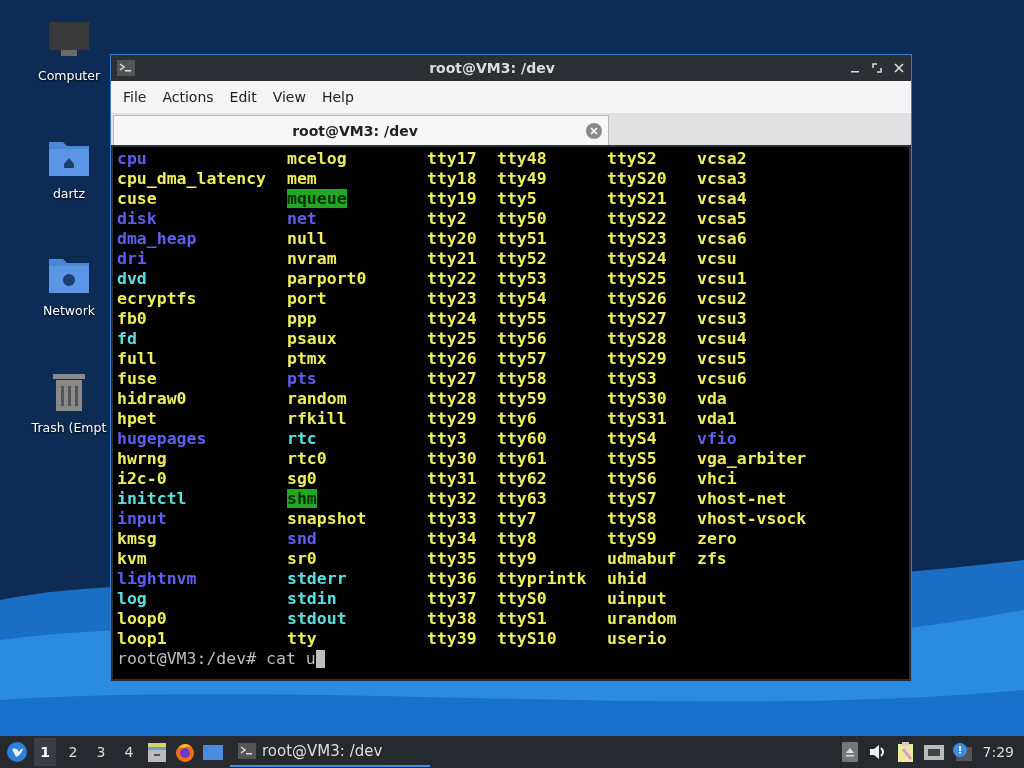  What do you see at coordinates (69, 427) in the screenshot?
I see `desktop-icon-label: Trash (Empt` at bounding box center [69, 427].